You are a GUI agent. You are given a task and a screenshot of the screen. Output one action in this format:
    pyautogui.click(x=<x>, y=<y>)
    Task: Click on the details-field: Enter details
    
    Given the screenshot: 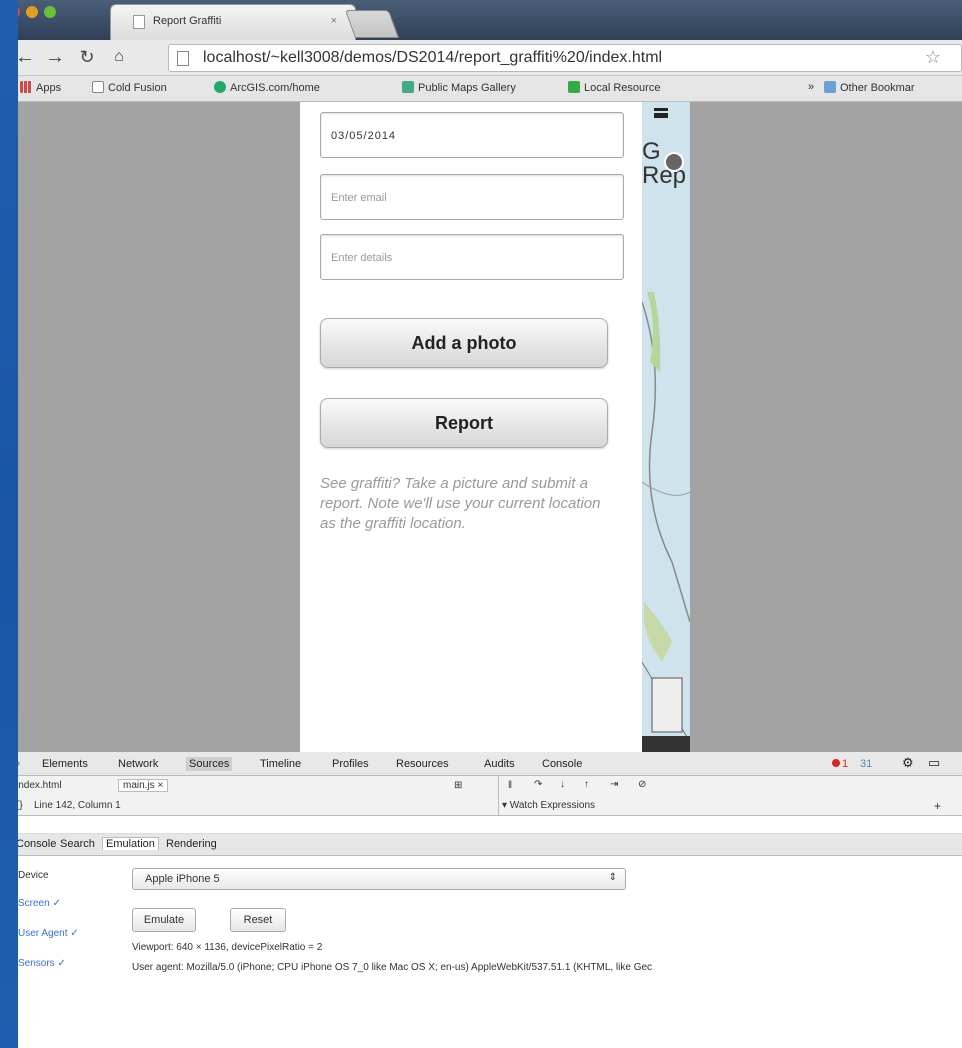 What is the action you would take?
    pyautogui.click(x=472, y=257)
    